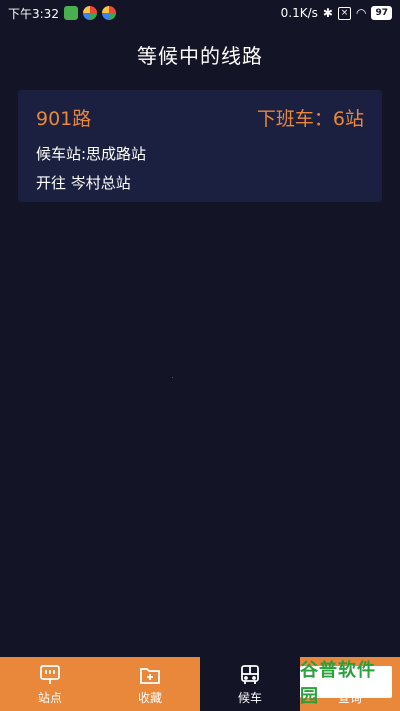 This screenshot has height=711, width=400. What do you see at coordinates (327, 13) in the screenshot?
I see `bluetooth-icon: ✱` at bounding box center [327, 13].